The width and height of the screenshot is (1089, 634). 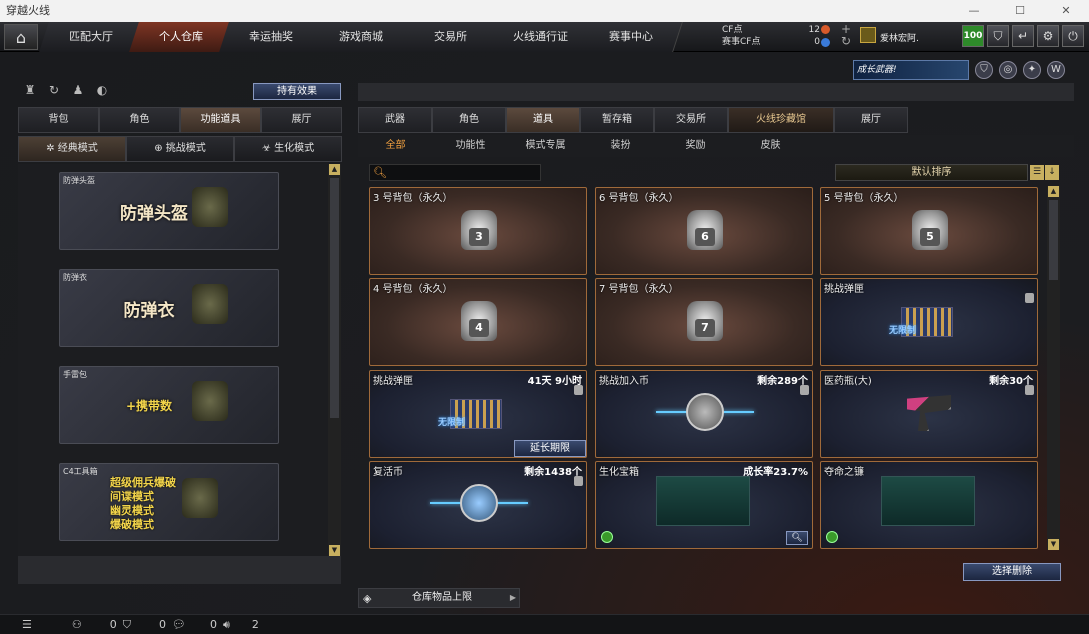 What do you see at coordinates (179, 624) in the screenshot?
I see `chat-icon: 💬︎` at bounding box center [179, 624].